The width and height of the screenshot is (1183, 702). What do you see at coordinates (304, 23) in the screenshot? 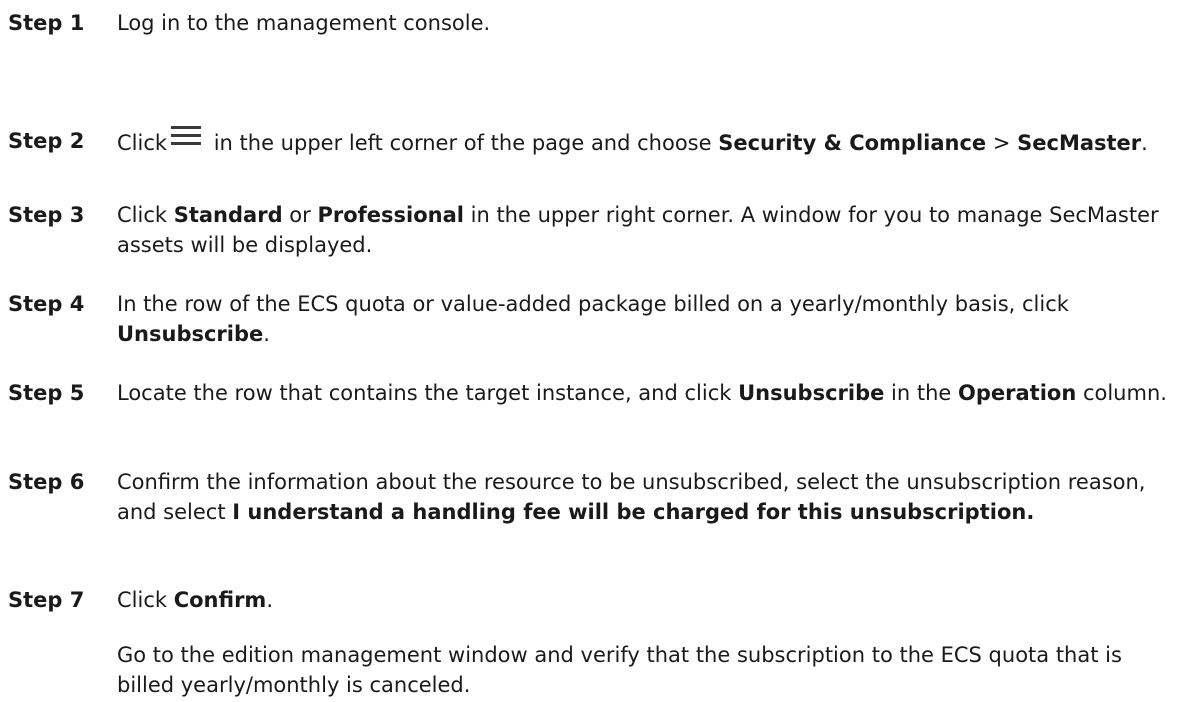
I see `step-text-run: Log in to the management console.` at bounding box center [304, 23].